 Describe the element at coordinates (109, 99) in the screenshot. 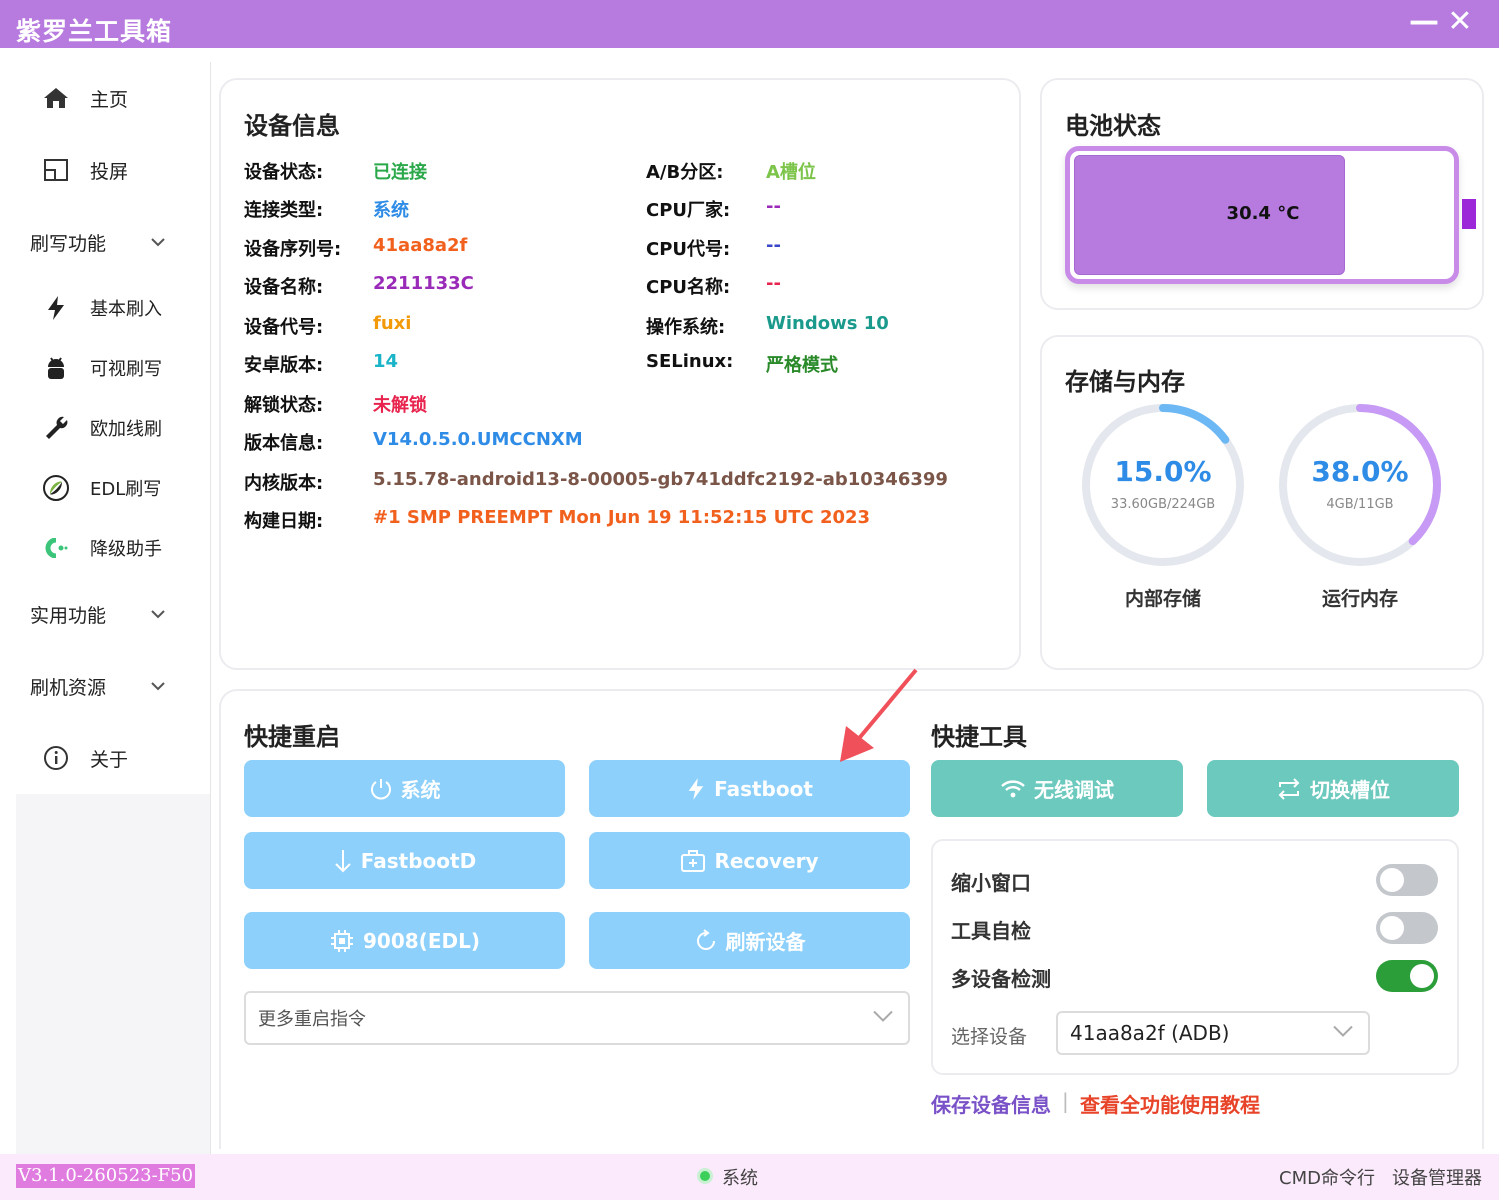

I see `sidebar-item-label: 主页` at that location.